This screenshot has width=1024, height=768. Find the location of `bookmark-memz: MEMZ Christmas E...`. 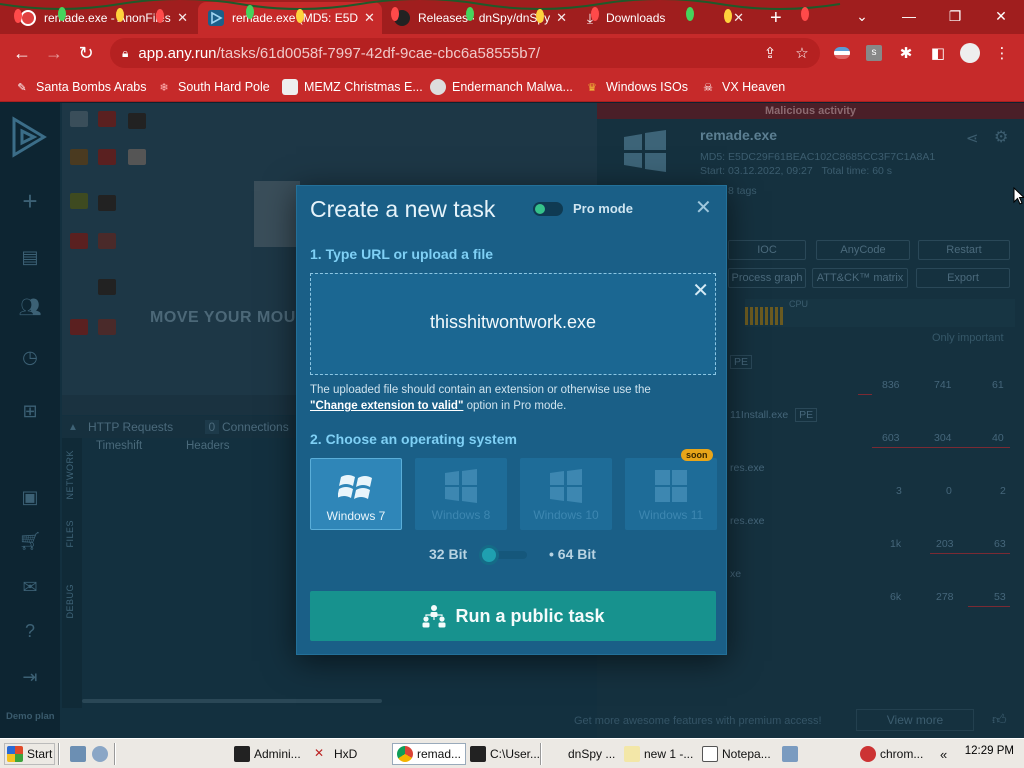

bookmark-memz: MEMZ Christmas E... is located at coordinates (352, 87).